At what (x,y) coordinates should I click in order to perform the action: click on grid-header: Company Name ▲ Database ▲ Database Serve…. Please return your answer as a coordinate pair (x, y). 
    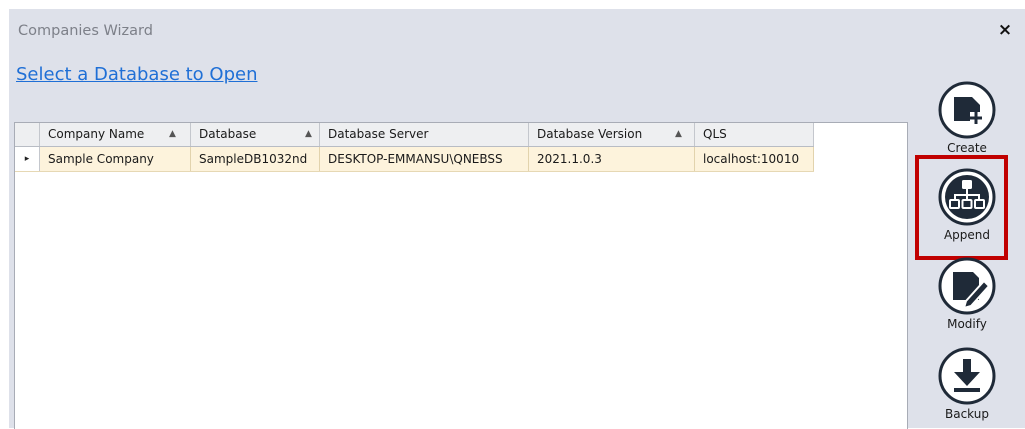
    Looking at the image, I should click on (414, 135).